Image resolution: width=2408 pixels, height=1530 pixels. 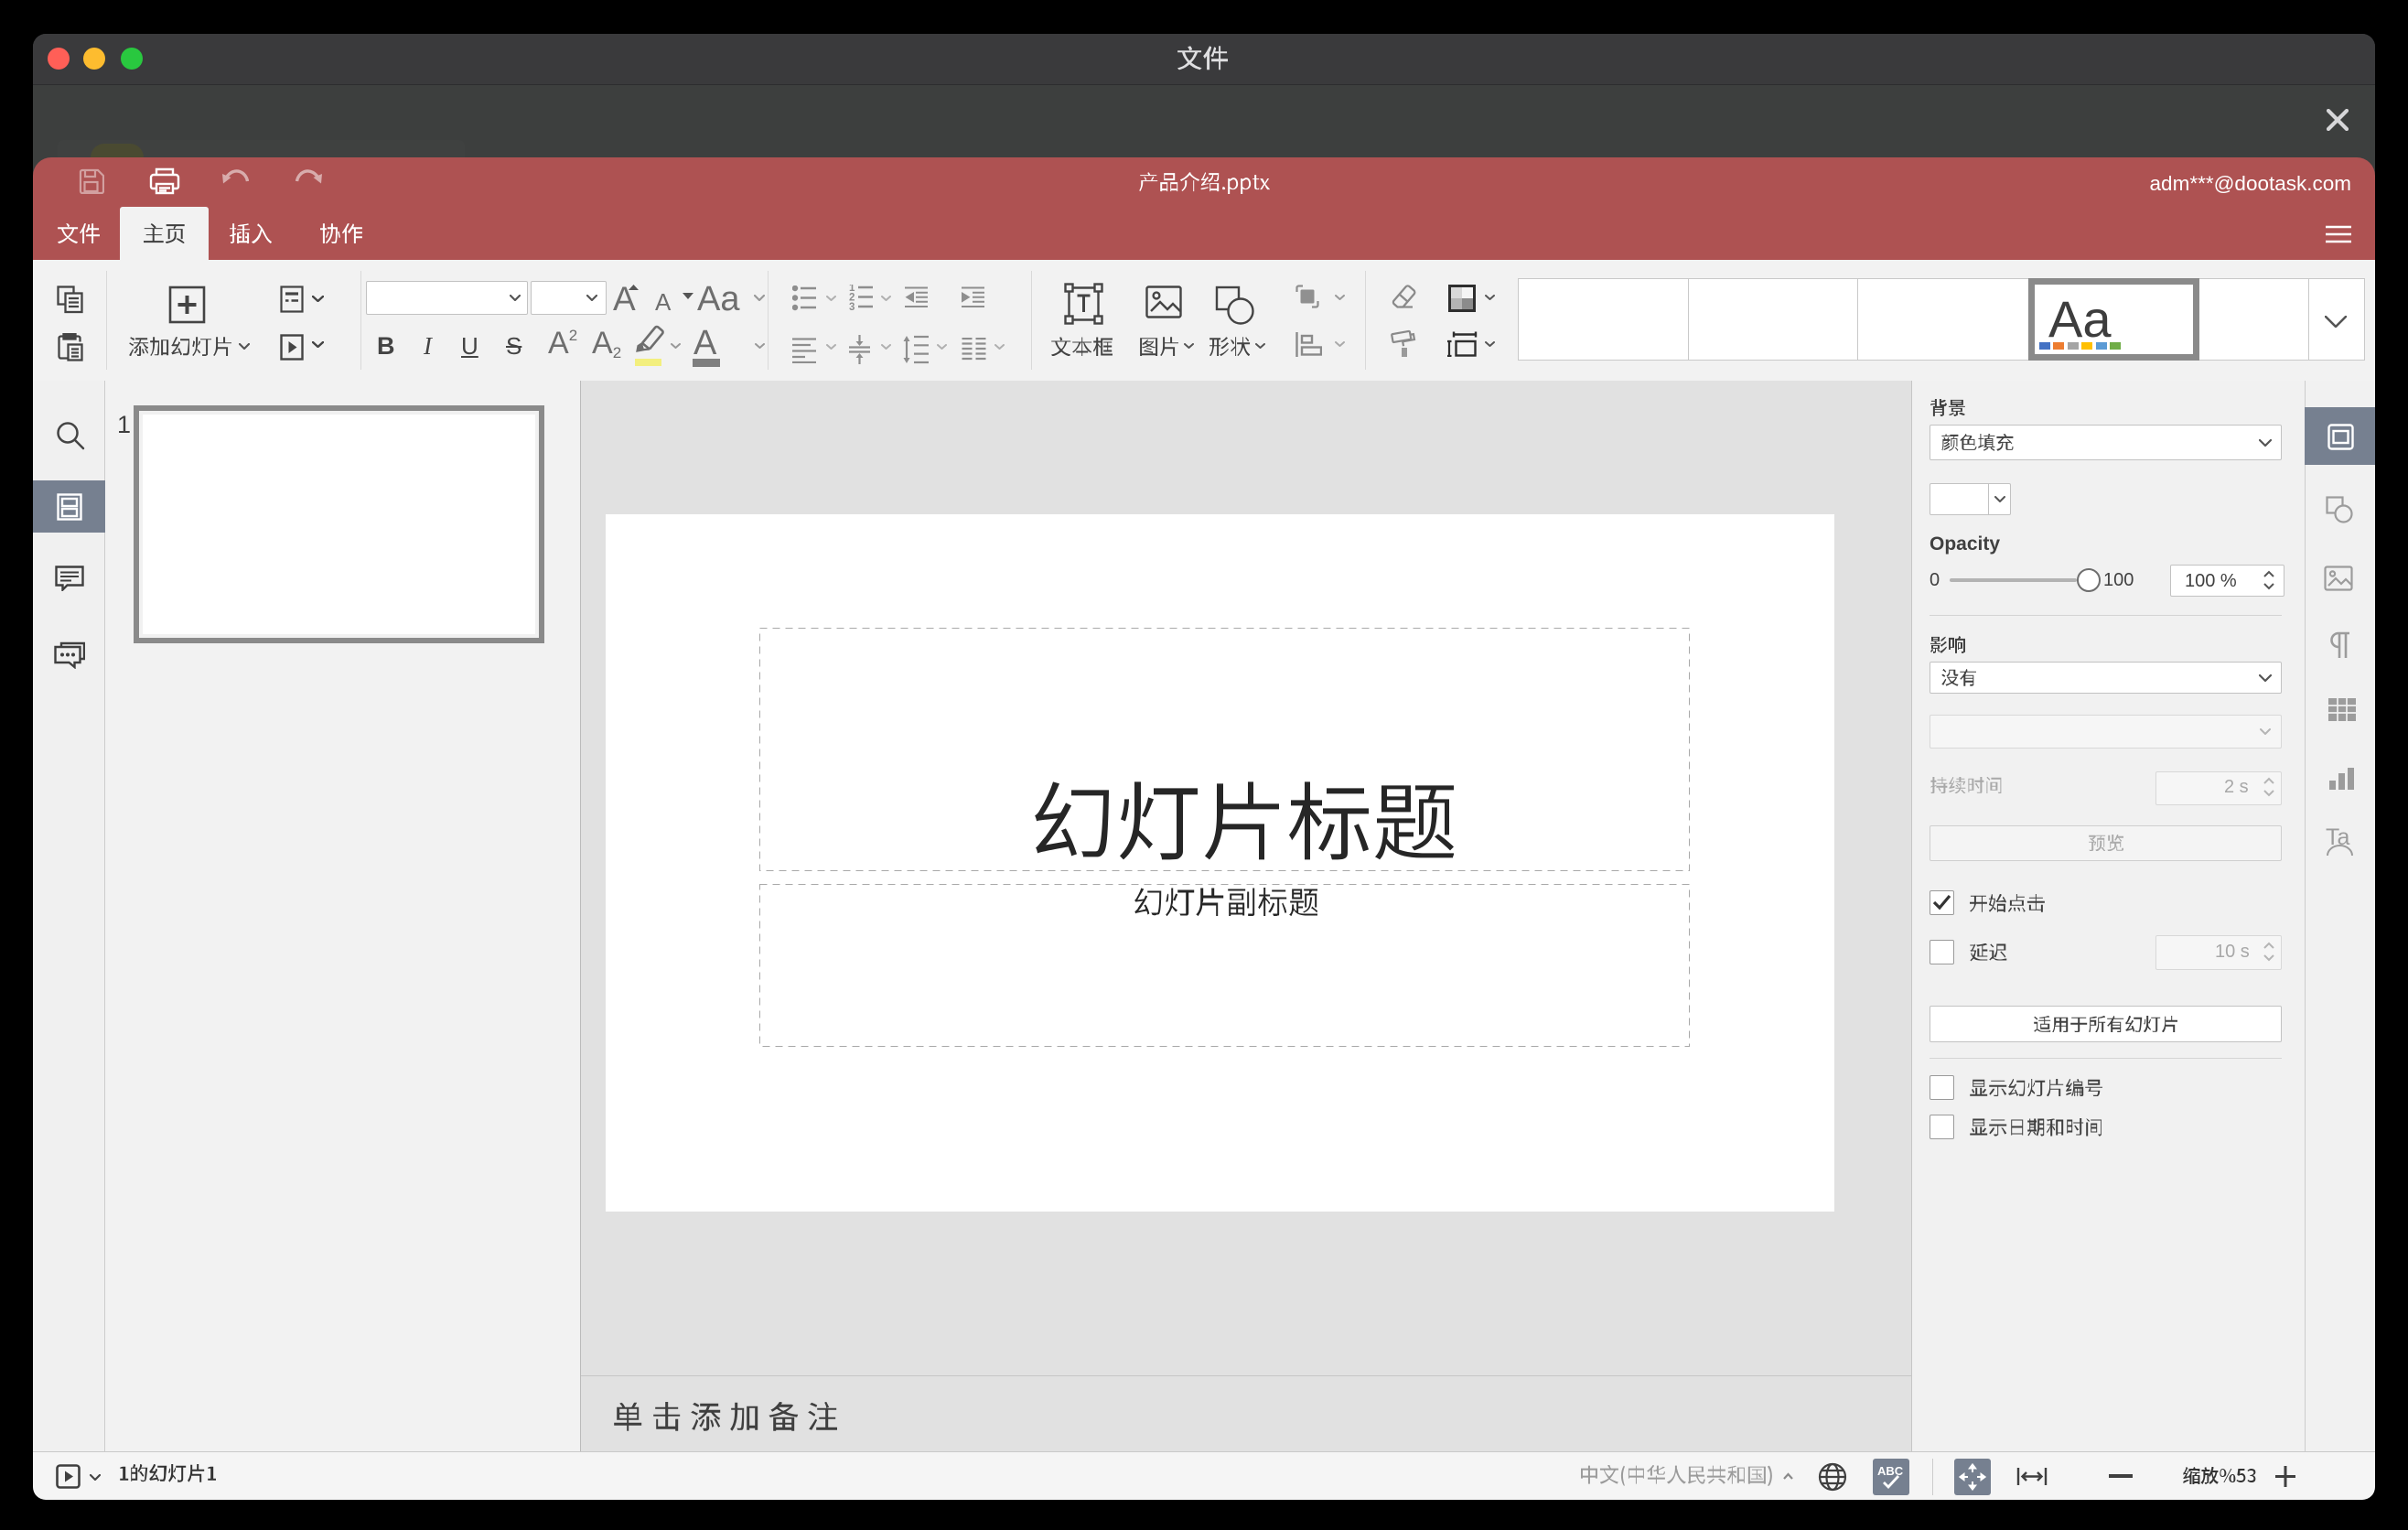 I want to click on svg-text: 3, so click(x=852, y=307).